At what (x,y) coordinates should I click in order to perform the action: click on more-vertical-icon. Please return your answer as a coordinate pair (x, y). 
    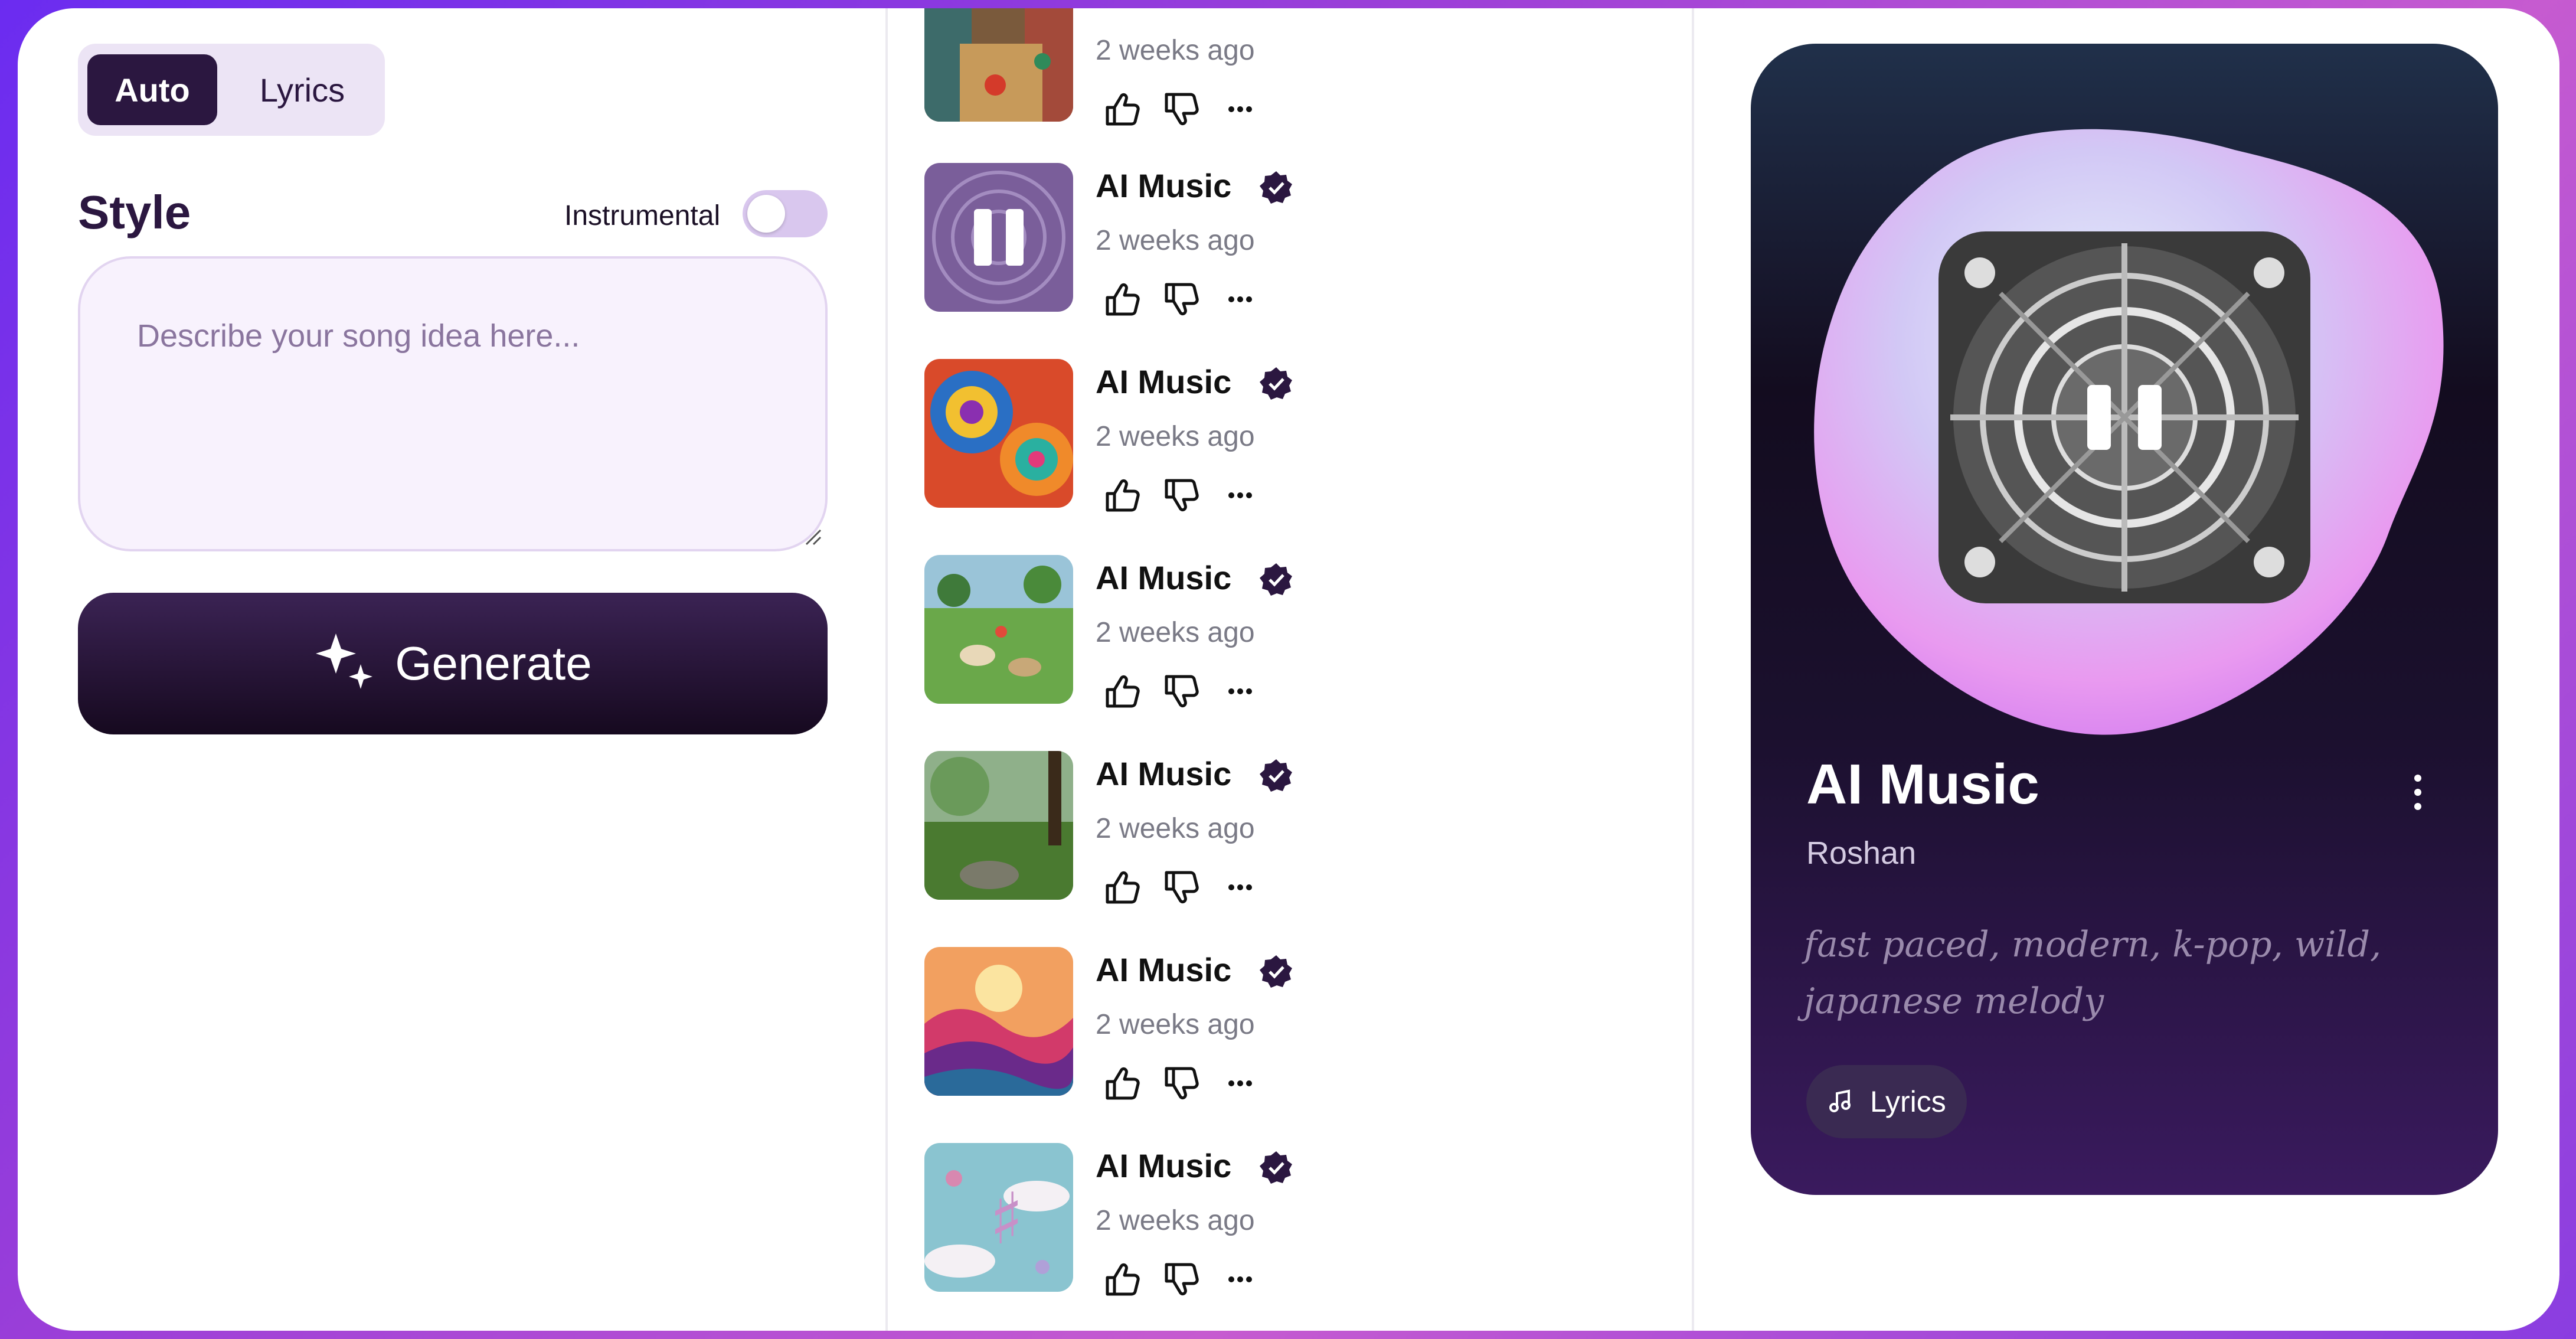
    Looking at the image, I should click on (2418, 792).